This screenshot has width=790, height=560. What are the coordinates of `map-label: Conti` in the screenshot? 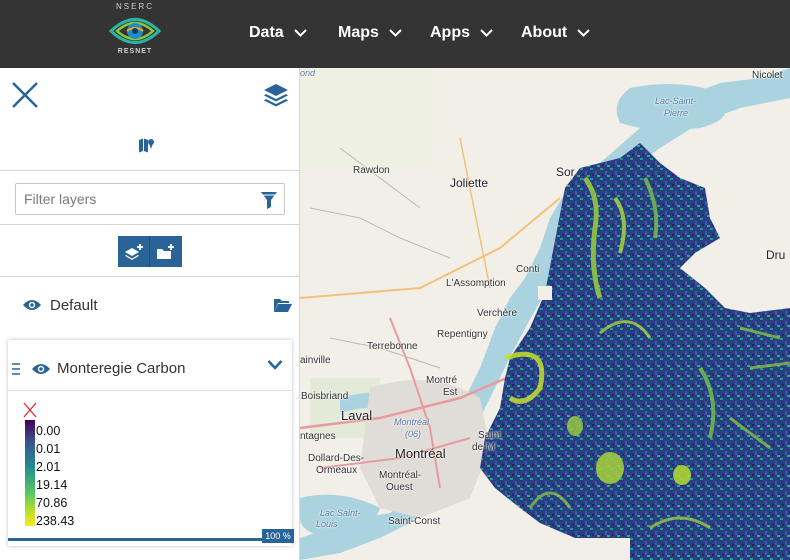 It's located at (528, 269).